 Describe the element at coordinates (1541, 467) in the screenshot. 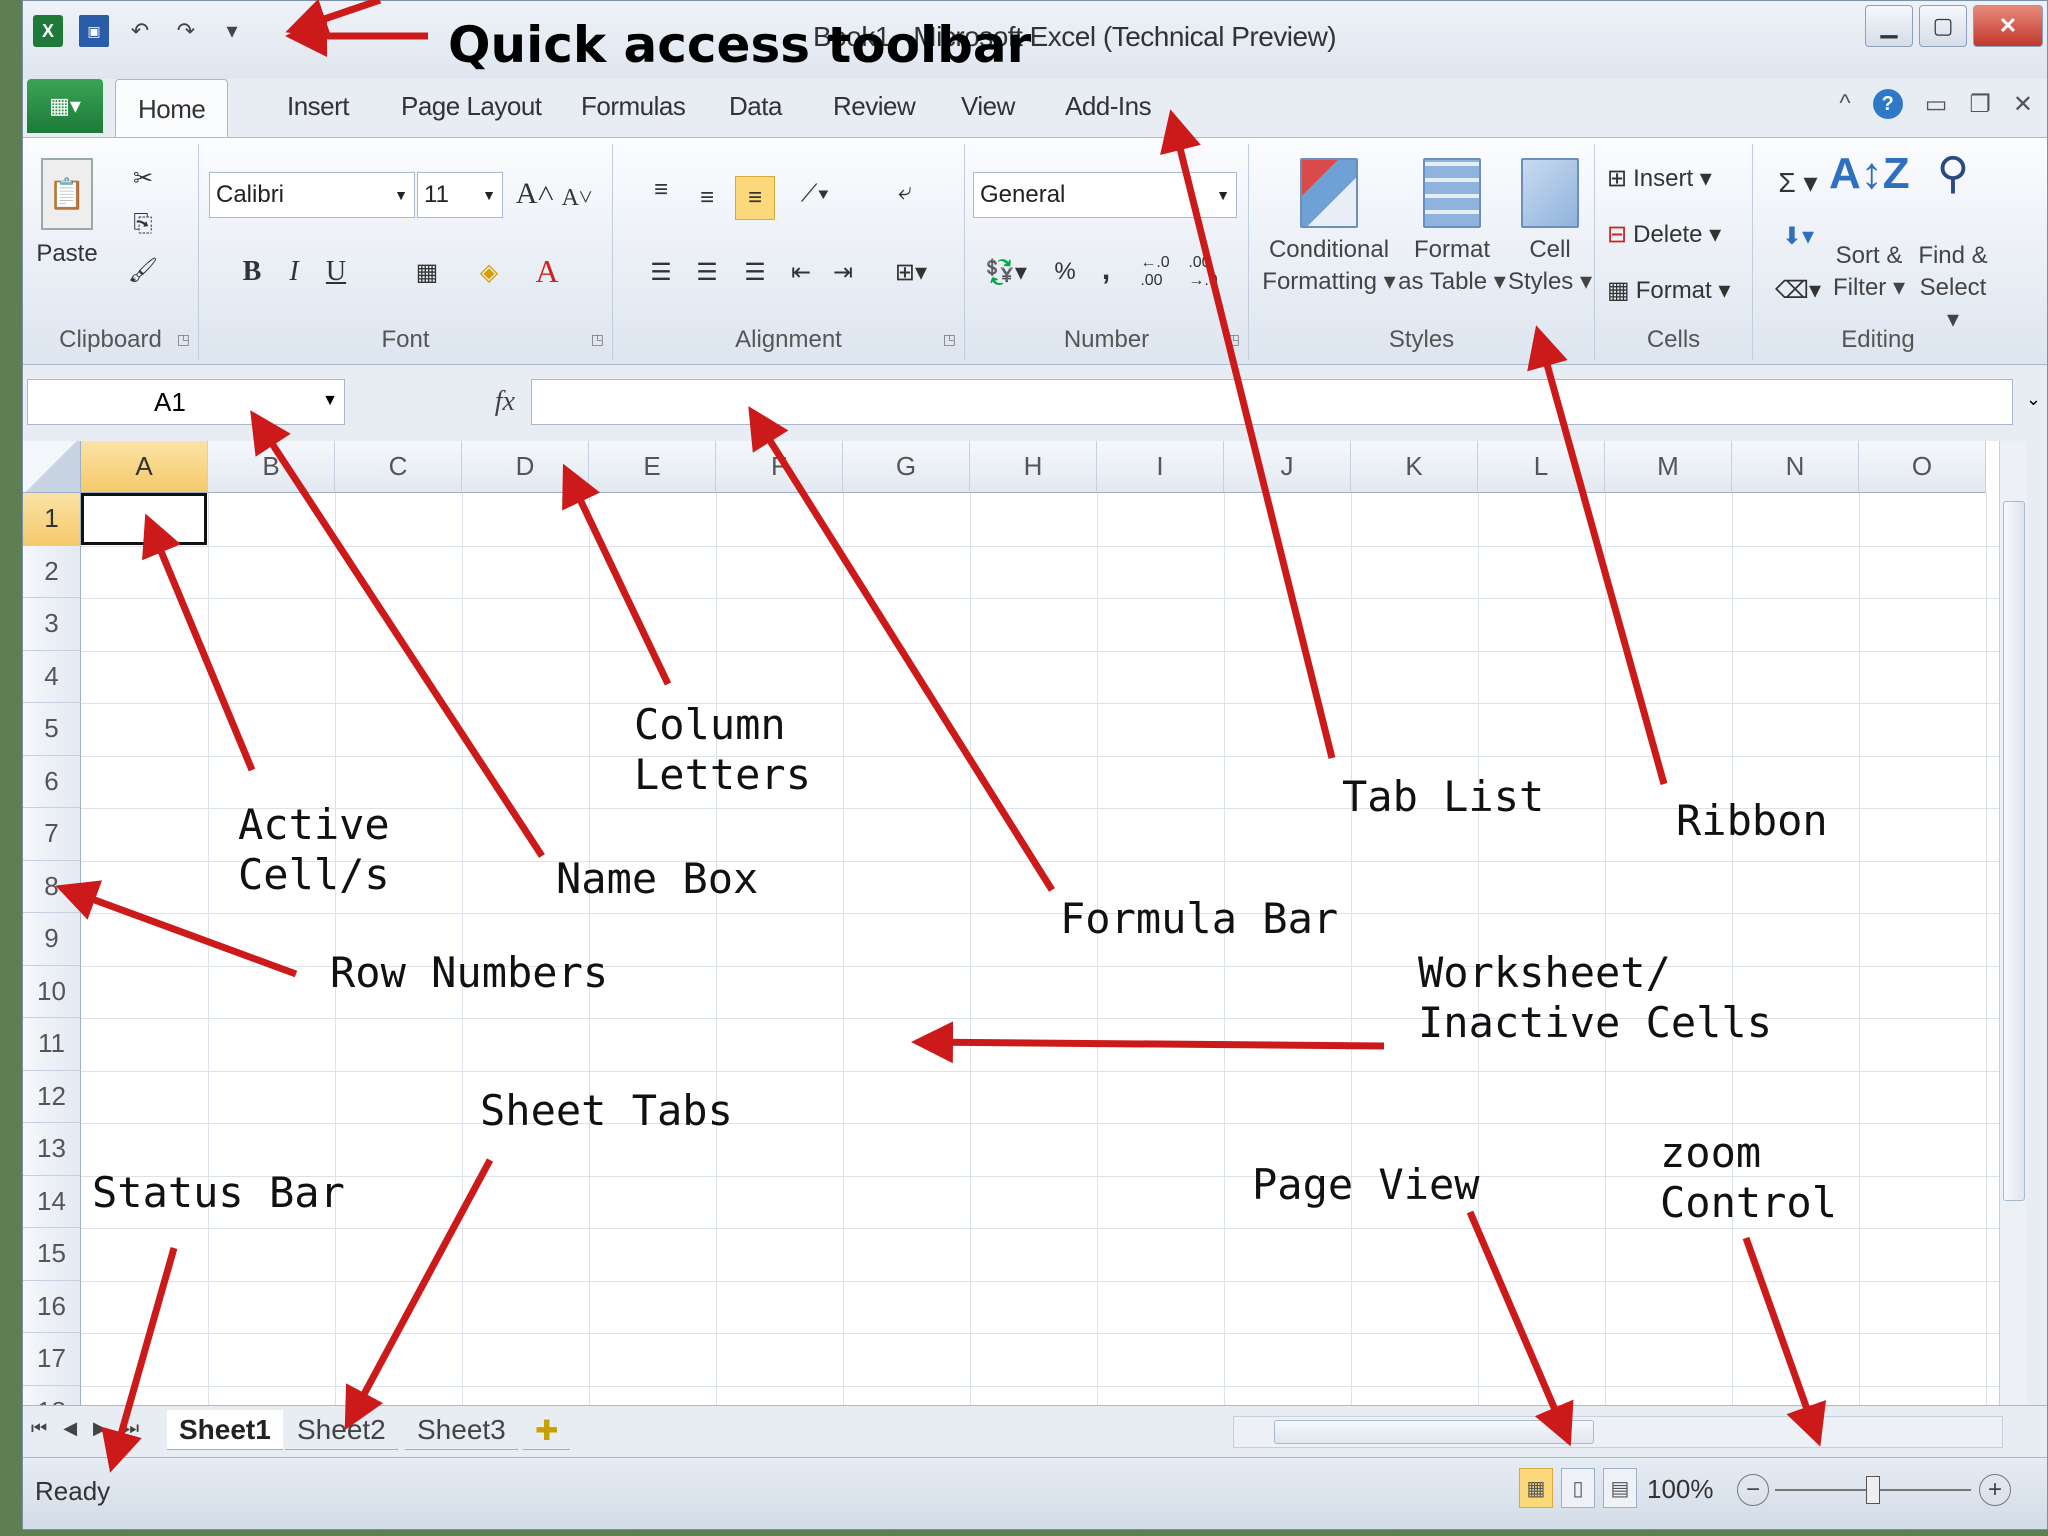

I see `column-header-l: L` at that location.